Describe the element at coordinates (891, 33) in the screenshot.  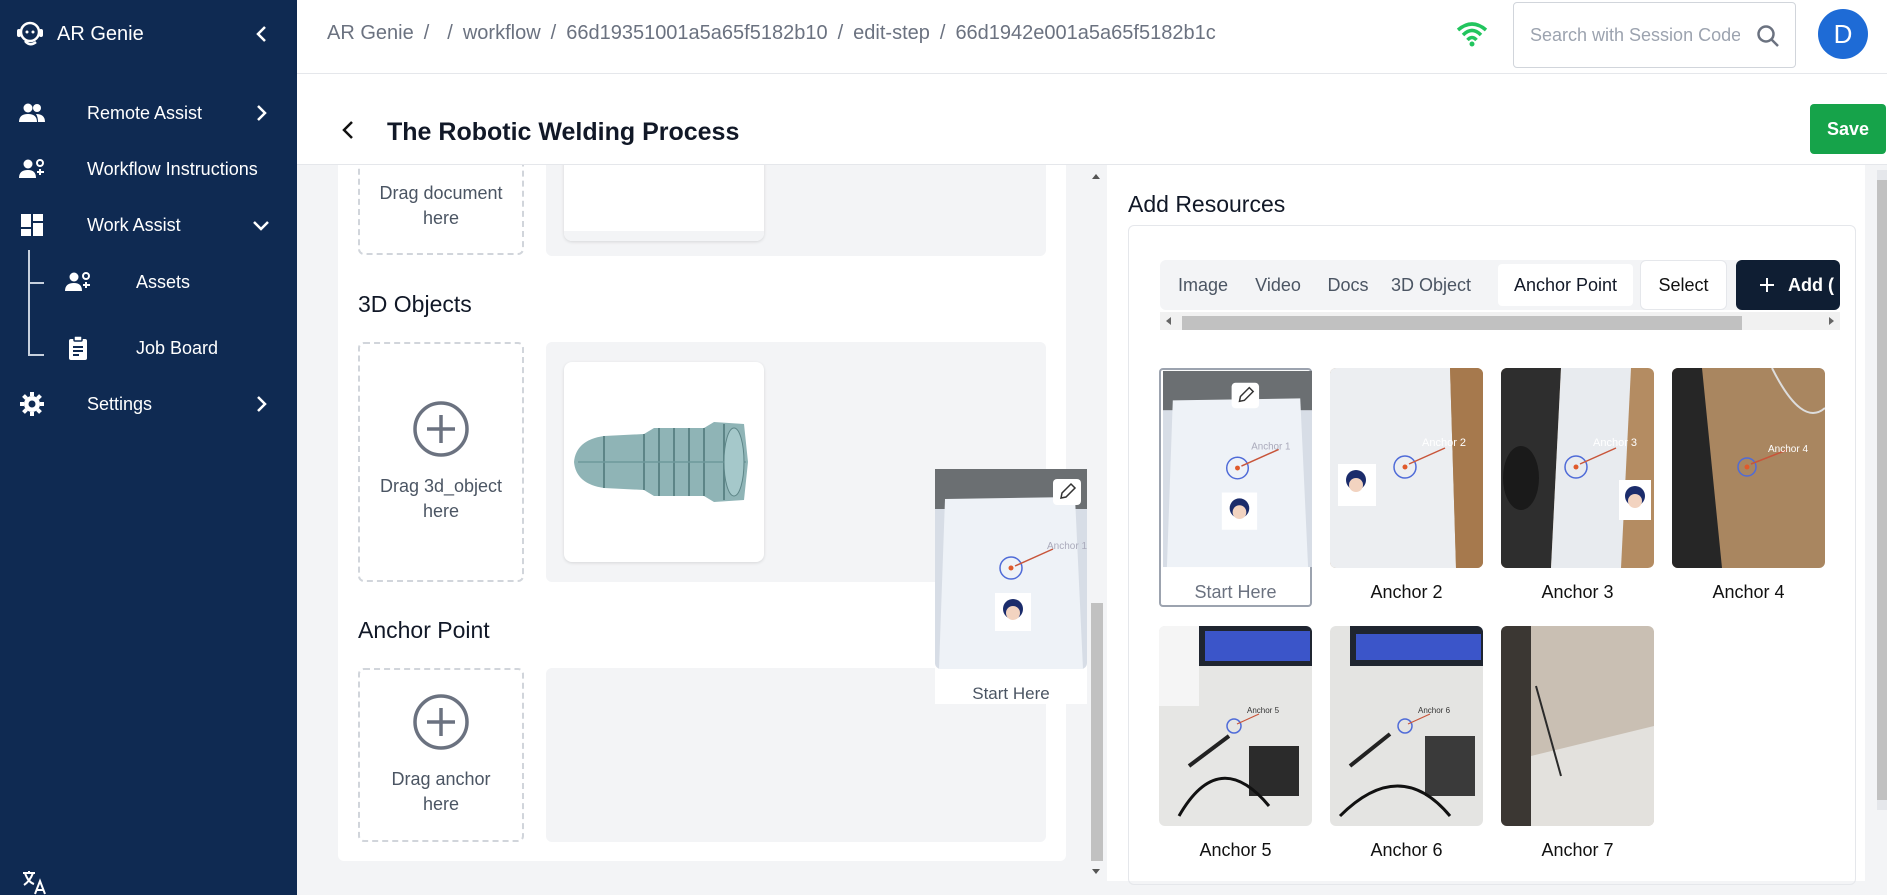
I see `breadcrumb-item: edit-step` at that location.